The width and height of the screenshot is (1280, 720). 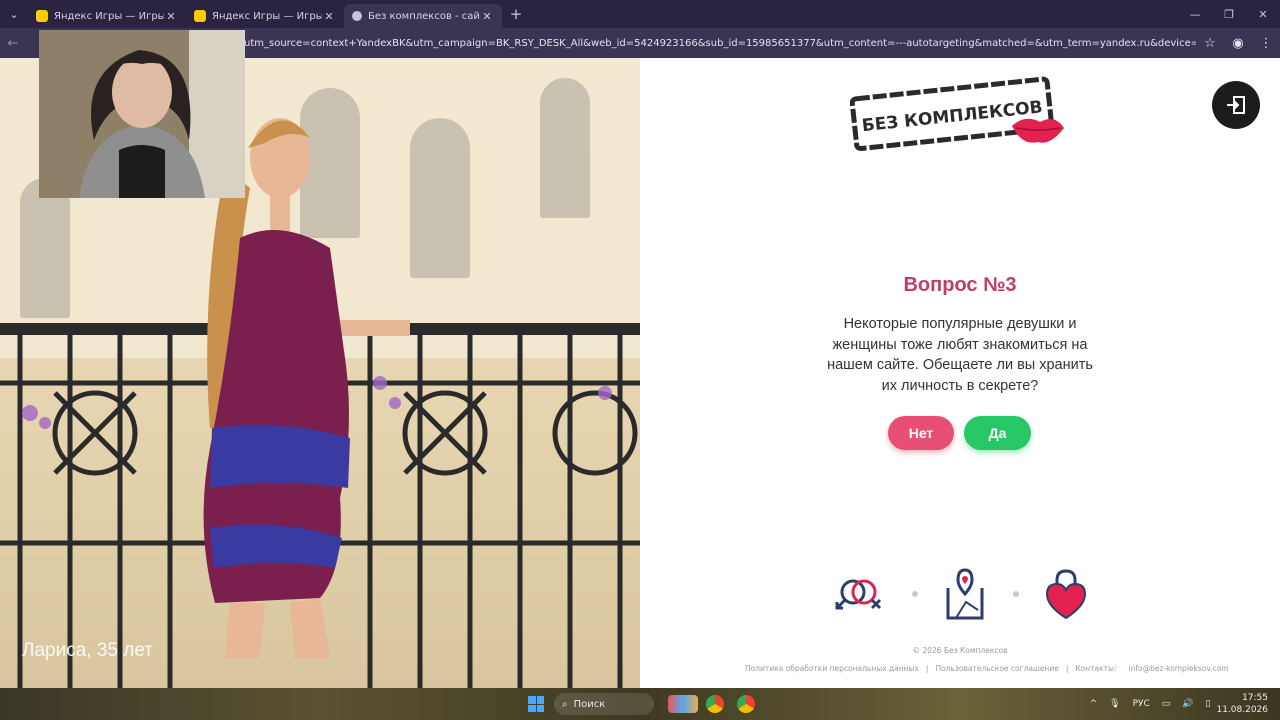 What do you see at coordinates (1238, 43) in the screenshot?
I see `profile-icon: ◉` at bounding box center [1238, 43].